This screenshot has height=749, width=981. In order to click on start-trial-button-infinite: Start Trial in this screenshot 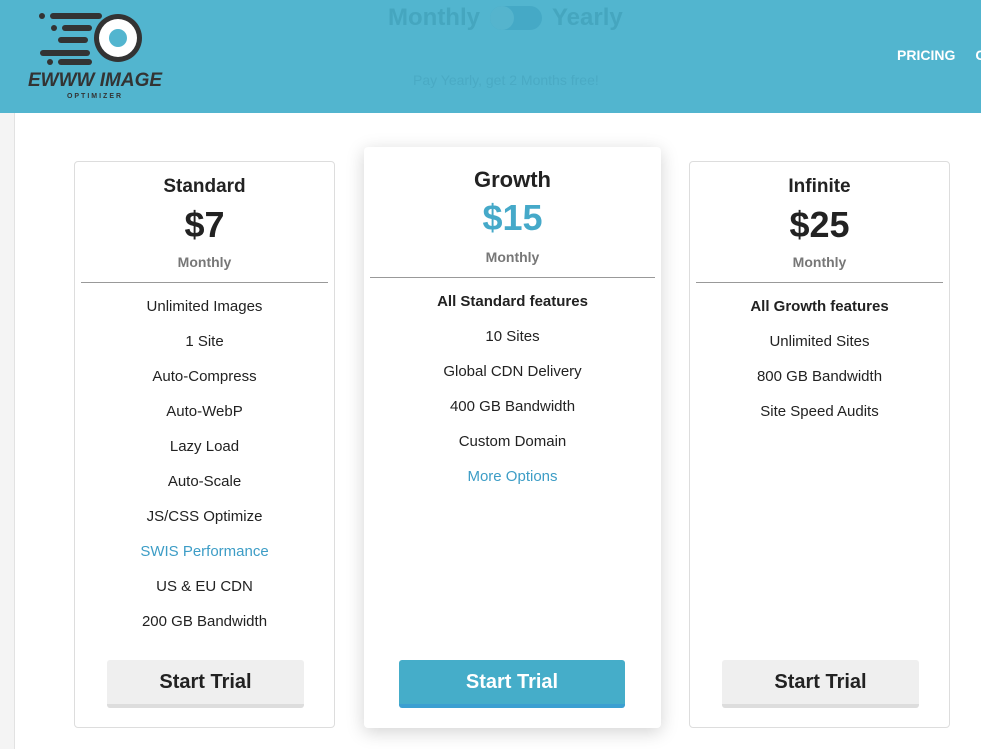, I will do `click(820, 684)`.